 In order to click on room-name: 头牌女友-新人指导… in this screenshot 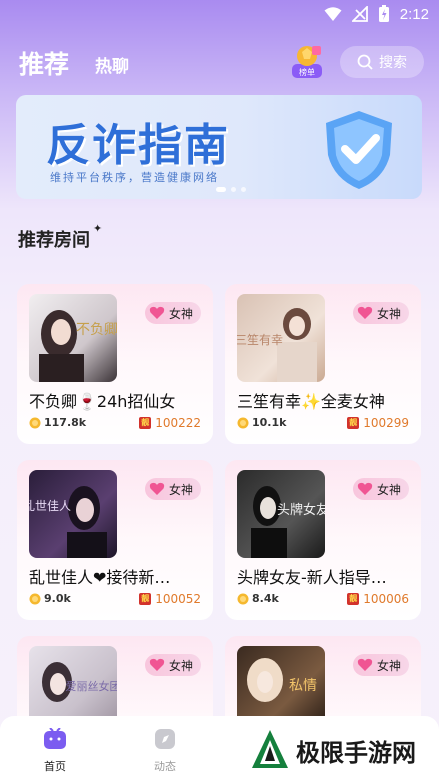, I will do `click(312, 577)`.